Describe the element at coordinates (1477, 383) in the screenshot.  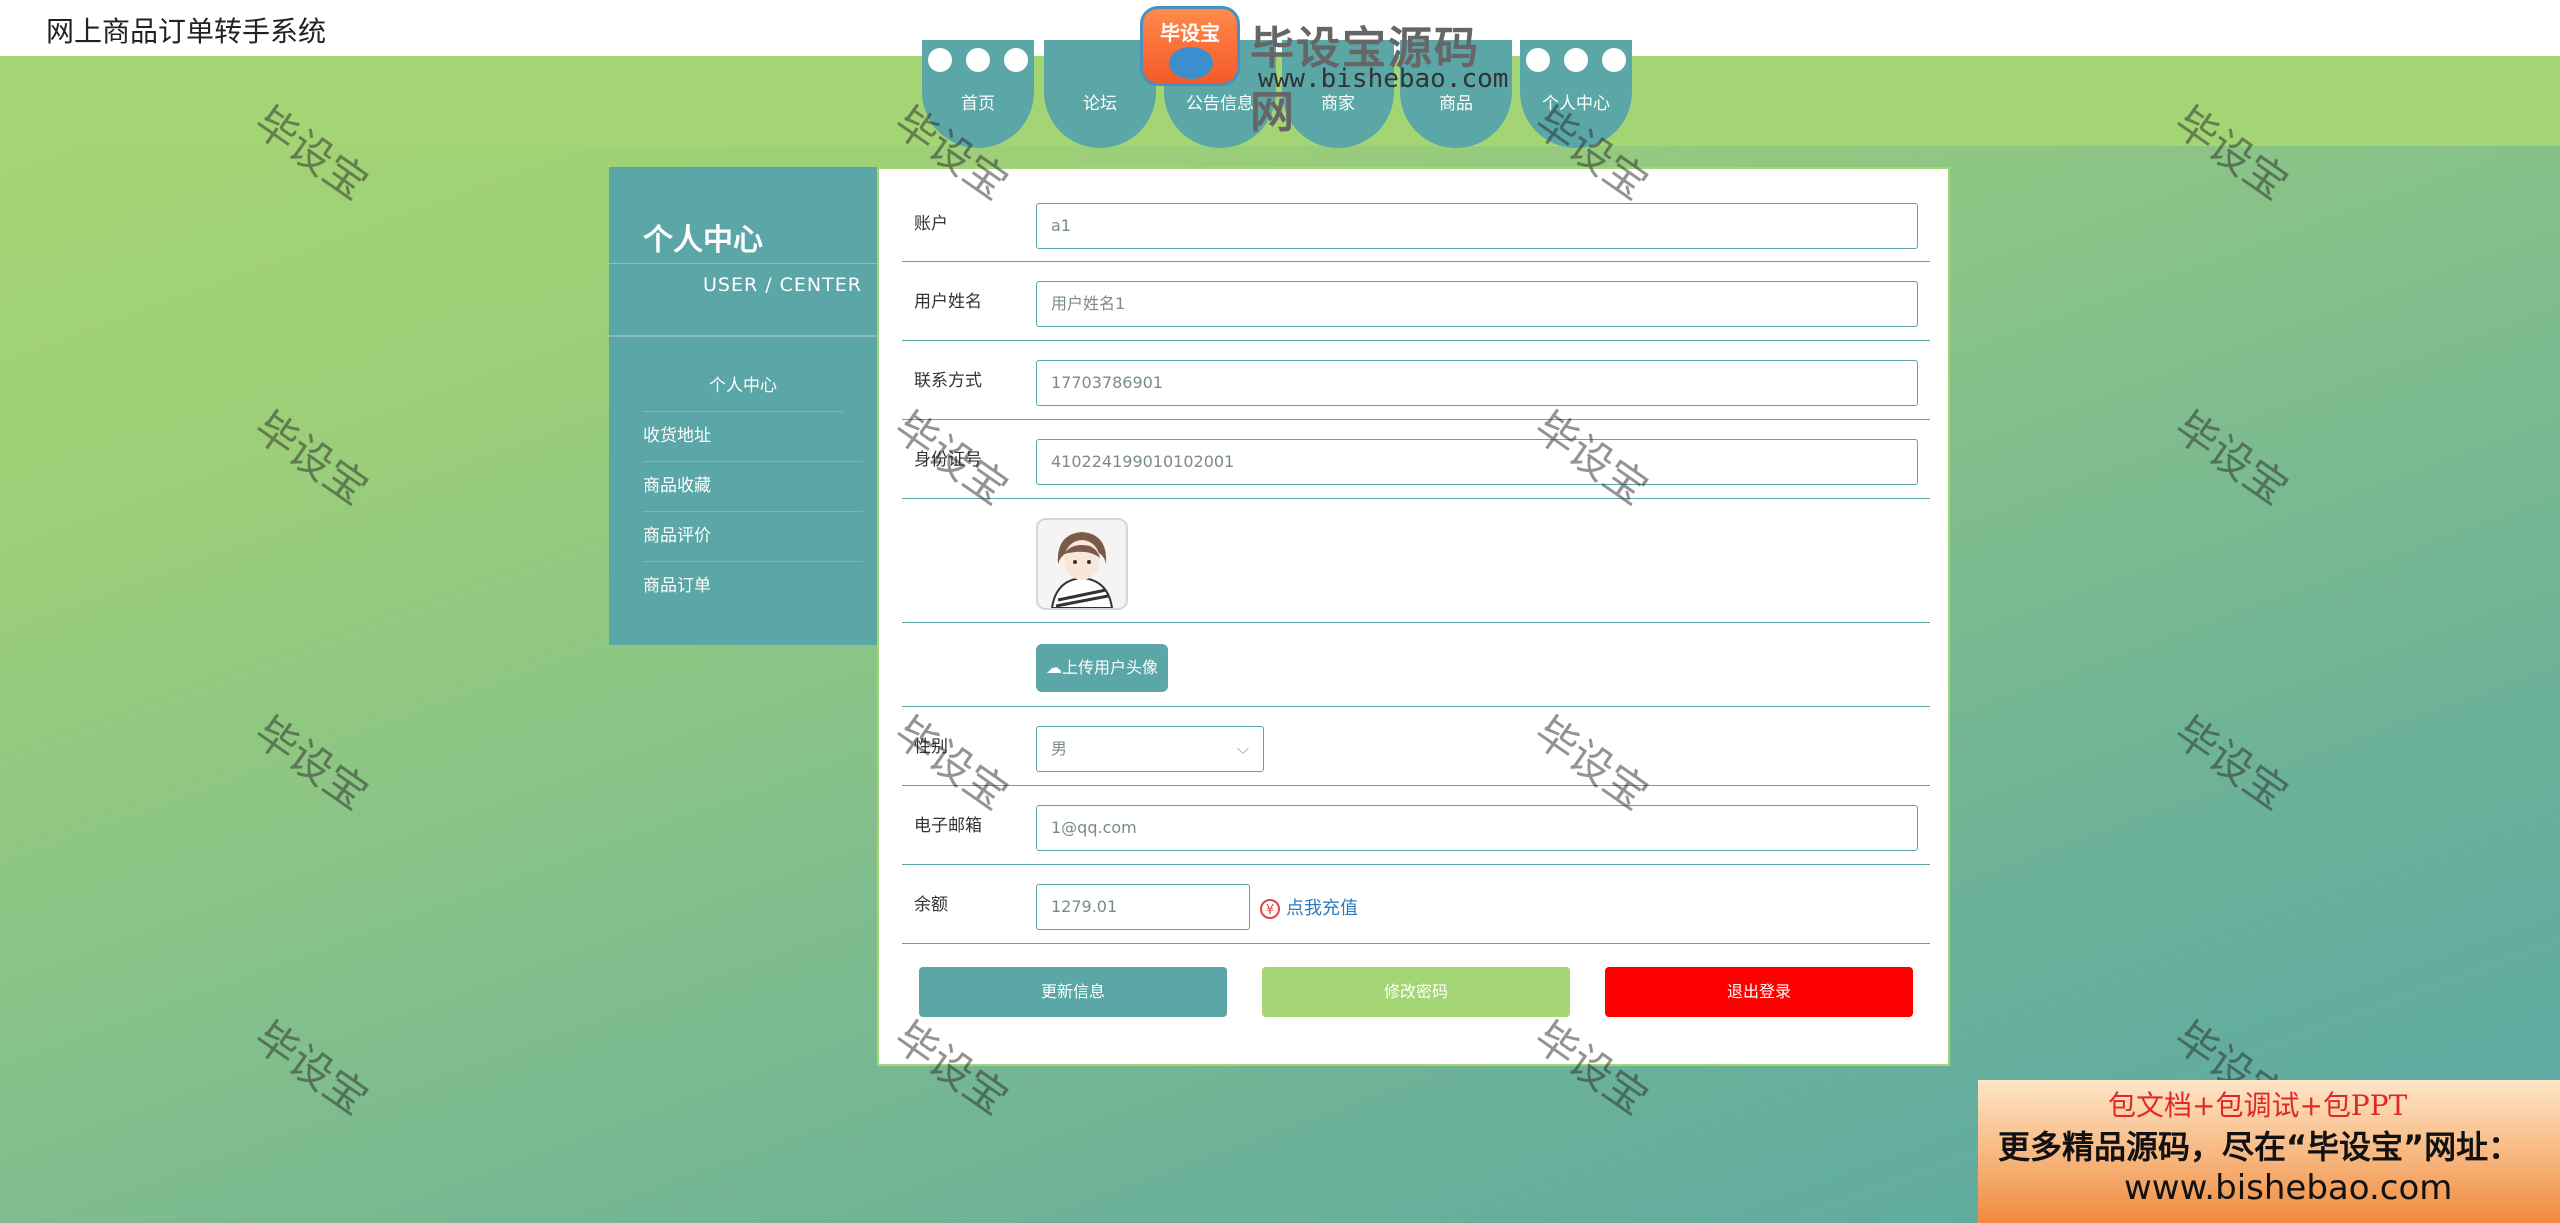
I see `phone-input: 17703786901` at that location.